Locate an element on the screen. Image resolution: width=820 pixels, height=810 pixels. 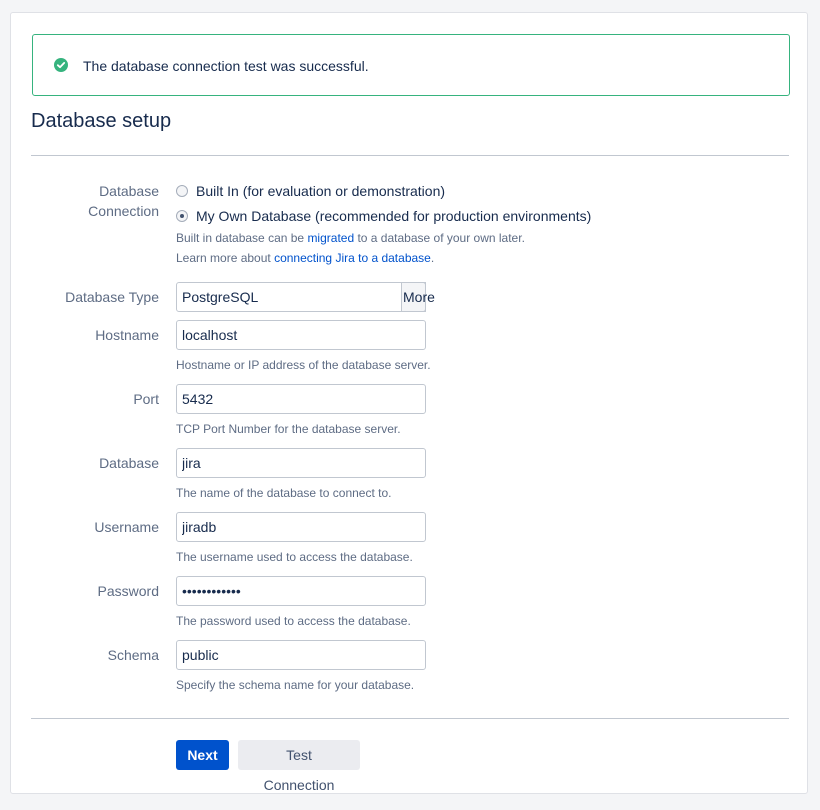
database-type-select: PostgreSQL is located at coordinates (301, 297).